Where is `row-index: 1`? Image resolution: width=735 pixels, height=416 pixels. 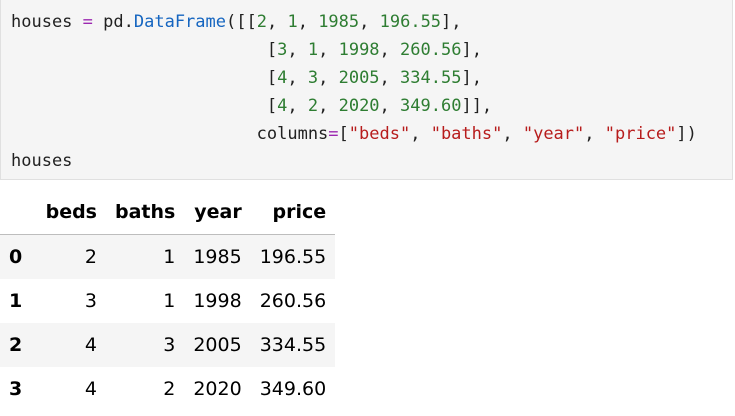 row-index: 1 is located at coordinates (16, 301).